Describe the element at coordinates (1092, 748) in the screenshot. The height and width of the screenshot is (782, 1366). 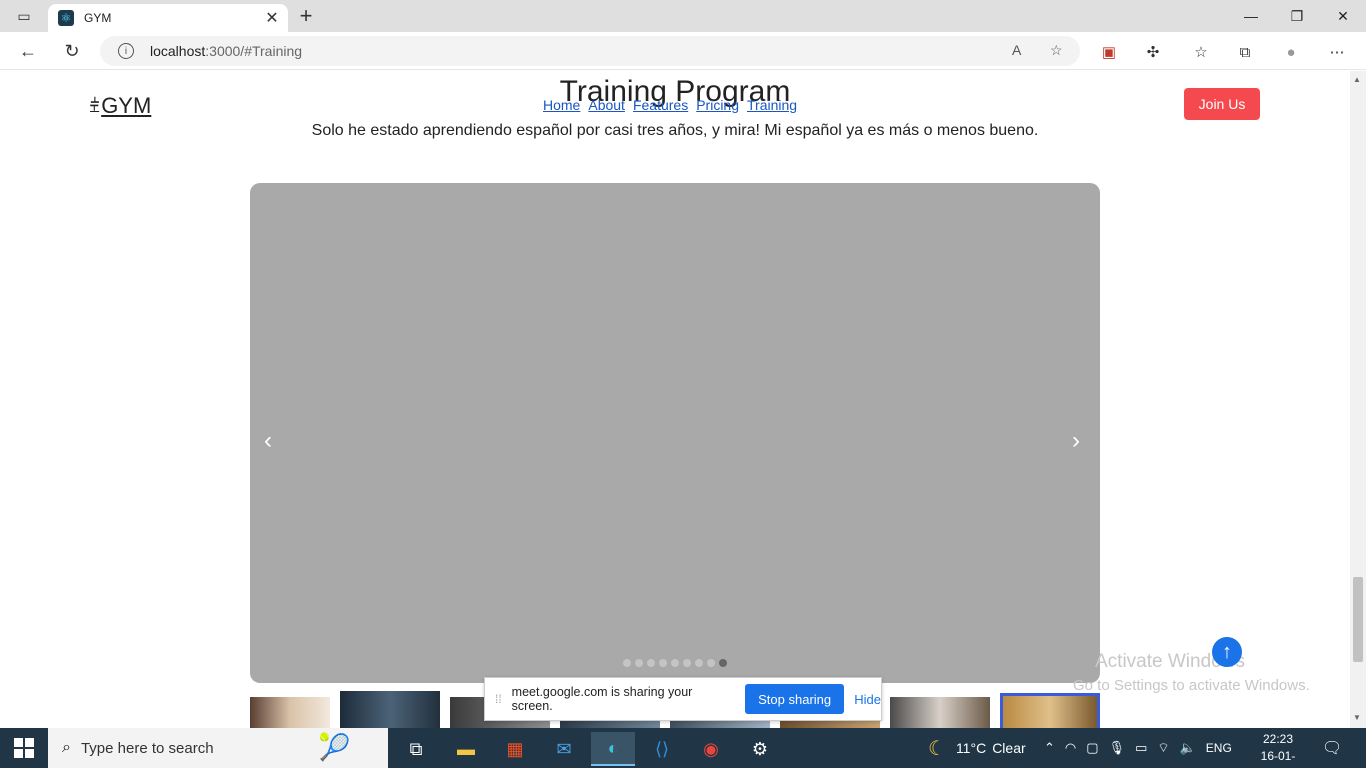
I see `meet-camera-icon: ▢` at that location.